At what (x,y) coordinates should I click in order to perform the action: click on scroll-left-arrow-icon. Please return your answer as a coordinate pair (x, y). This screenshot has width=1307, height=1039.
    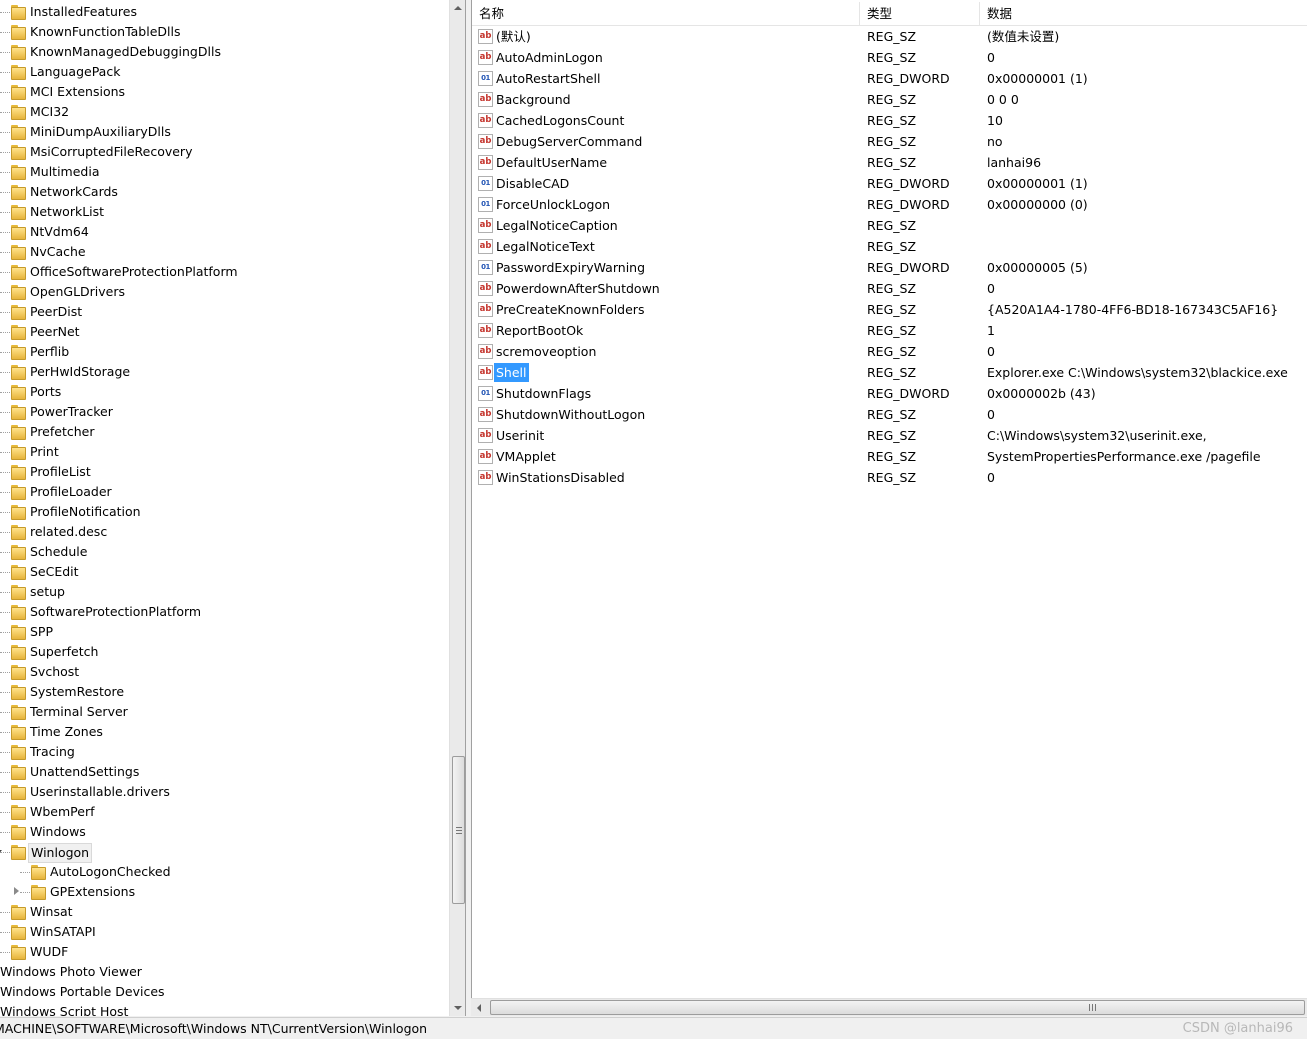
    Looking at the image, I should click on (479, 1007).